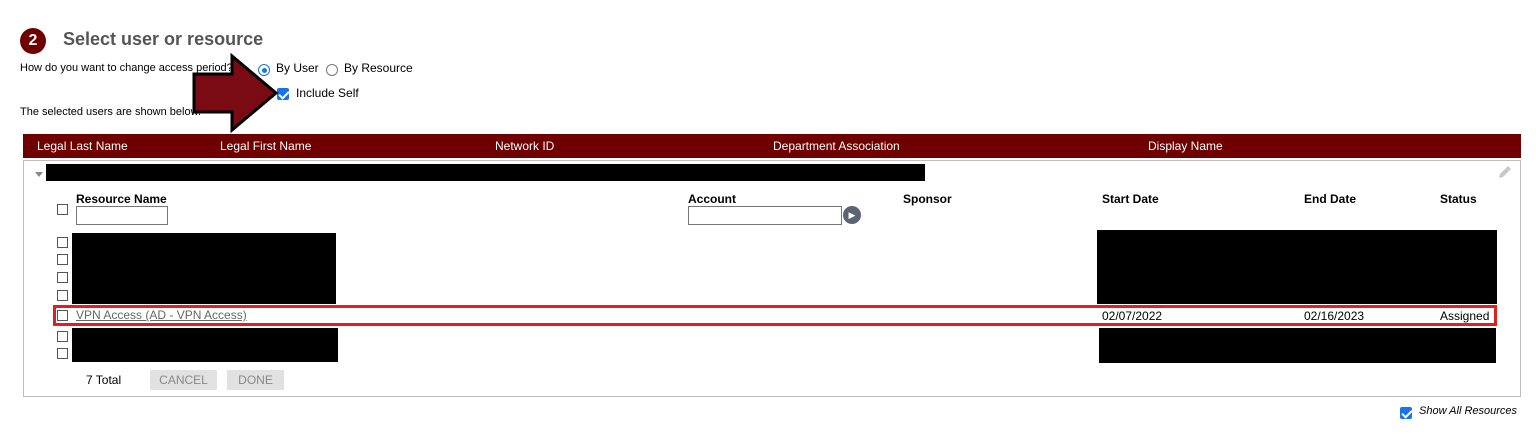  Describe the element at coordinates (1330, 199) in the screenshot. I see `col-end-date: End Date` at that location.